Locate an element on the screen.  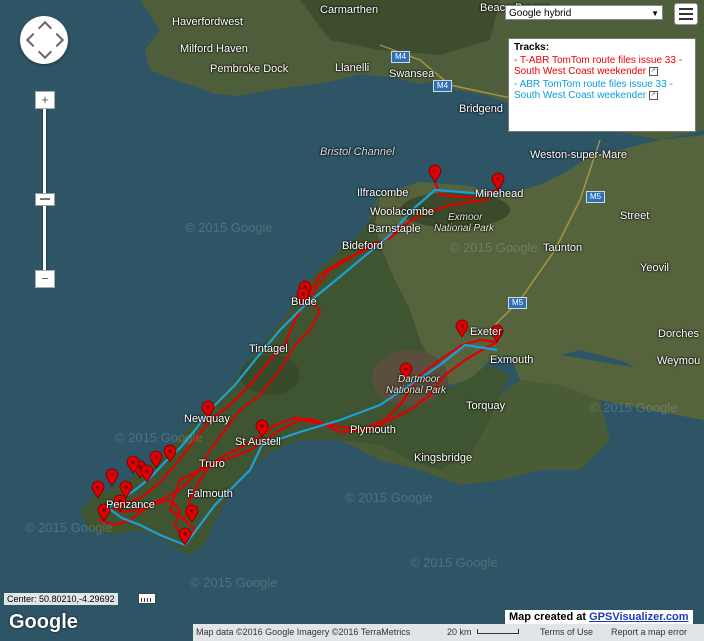
place-label: Weston-super-Mare is located at coordinates (578, 155).